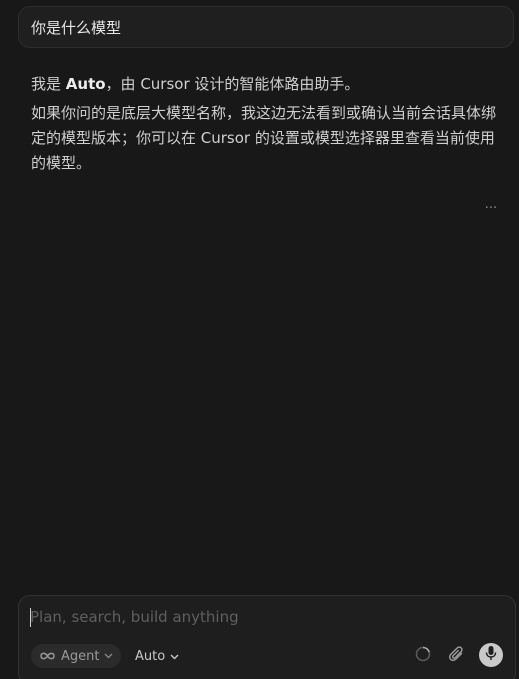 The height and width of the screenshot is (679, 519). I want to click on mode-selector-button: Agent, so click(76, 656).